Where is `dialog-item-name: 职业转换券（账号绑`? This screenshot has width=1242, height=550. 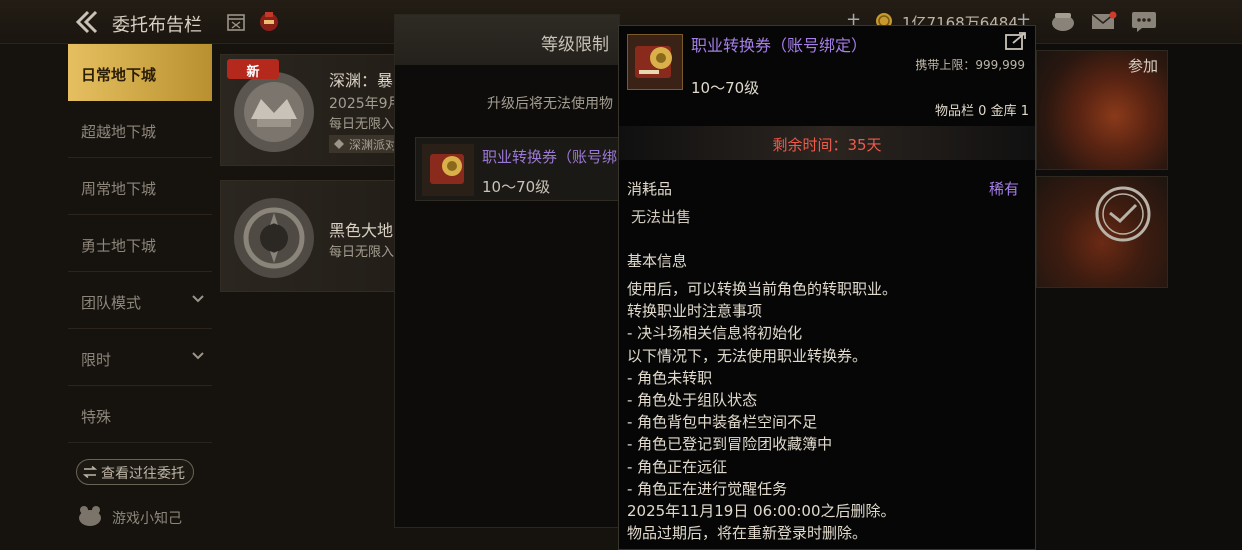 dialog-item-name: 职业转换券（账号绑 is located at coordinates (550, 157).